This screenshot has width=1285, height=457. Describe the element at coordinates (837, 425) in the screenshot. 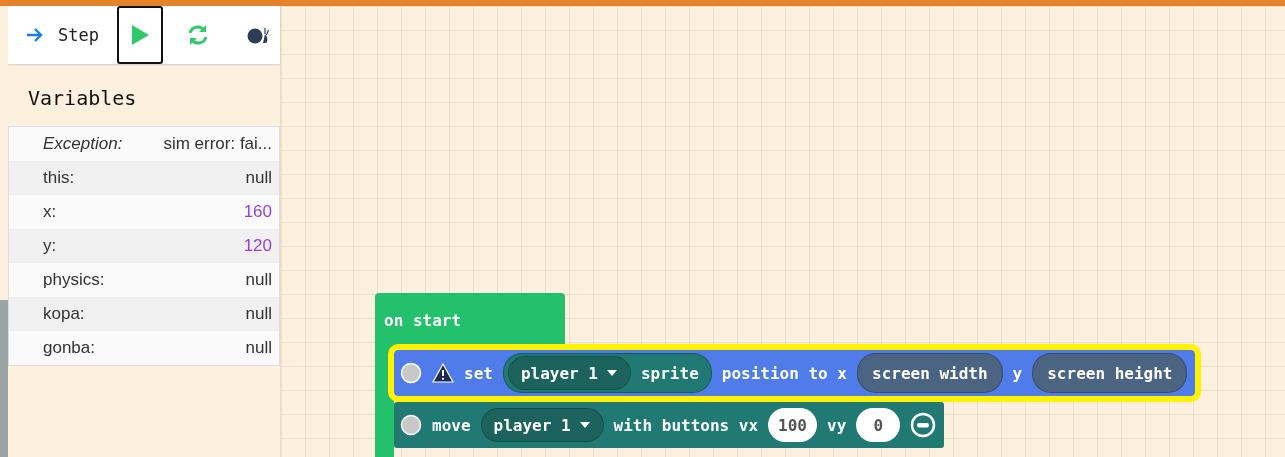

I see `block-label: vy` at that location.